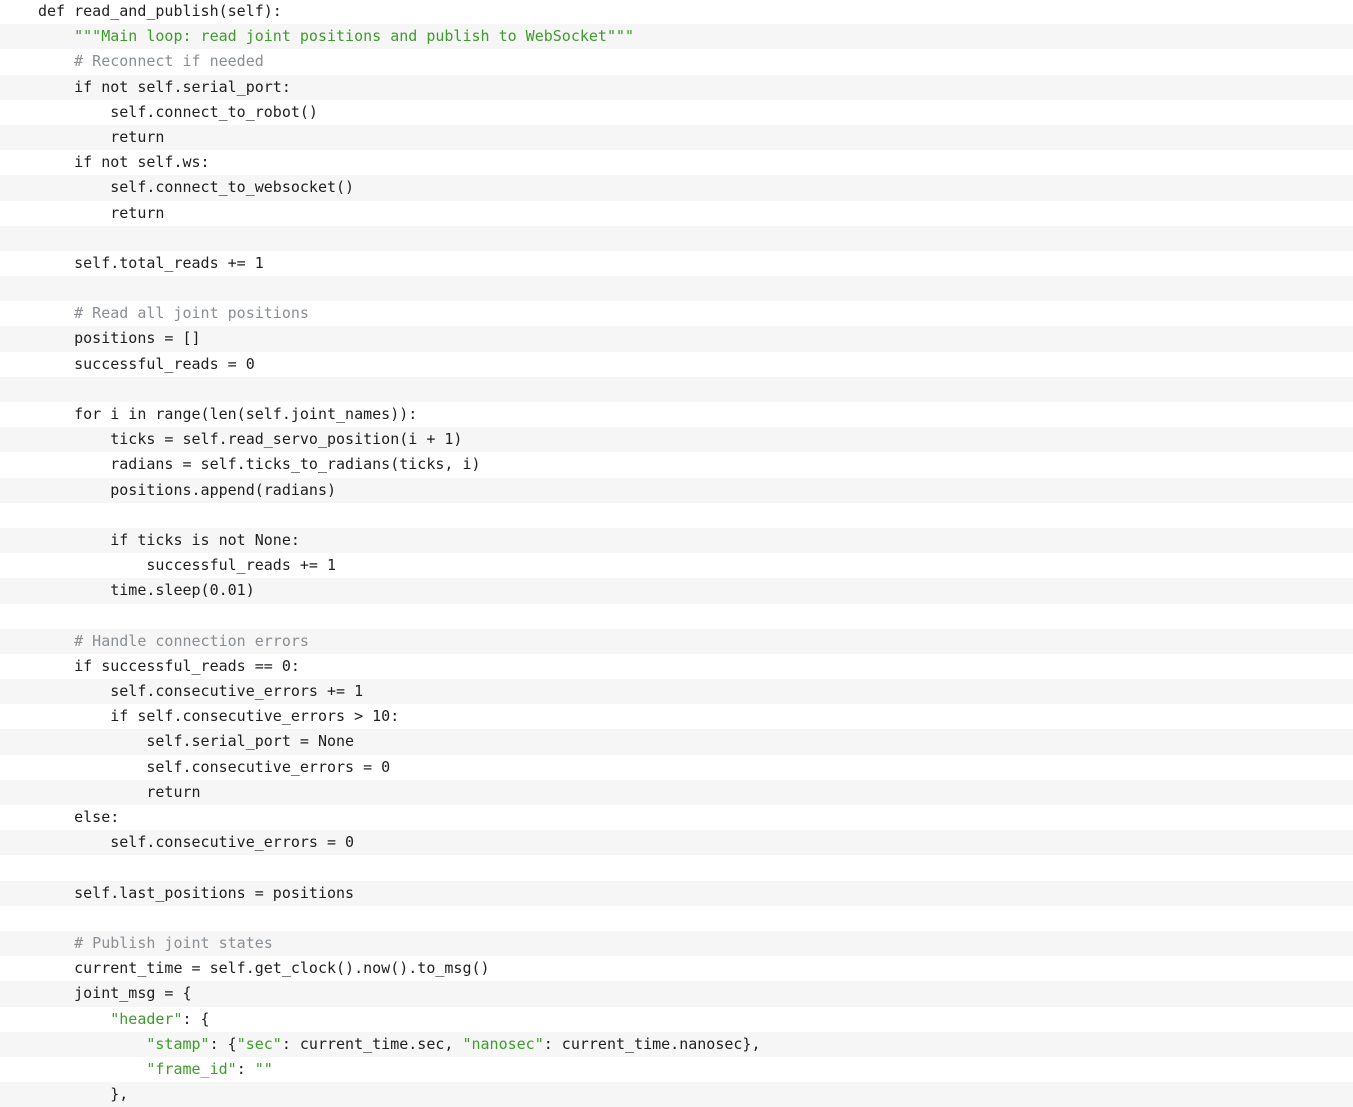 The width and height of the screenshot is (1353, 1107). Describe the element at coordinates (178, 111) in the screenshot. I see `code-line: self.connect_to_robot()` at that location.